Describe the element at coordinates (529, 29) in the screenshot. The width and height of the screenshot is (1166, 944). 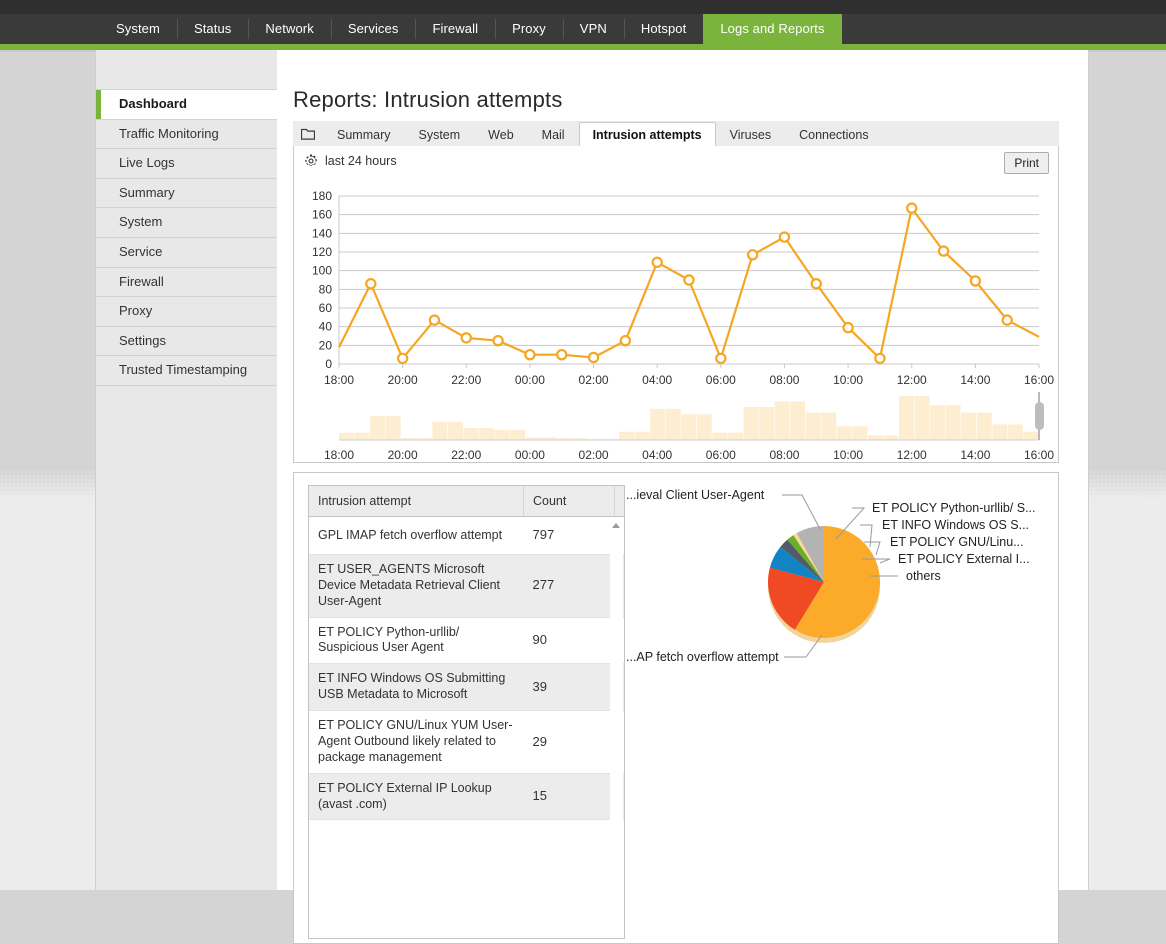
I see `nav-item-proxy: Proxy` at that location.